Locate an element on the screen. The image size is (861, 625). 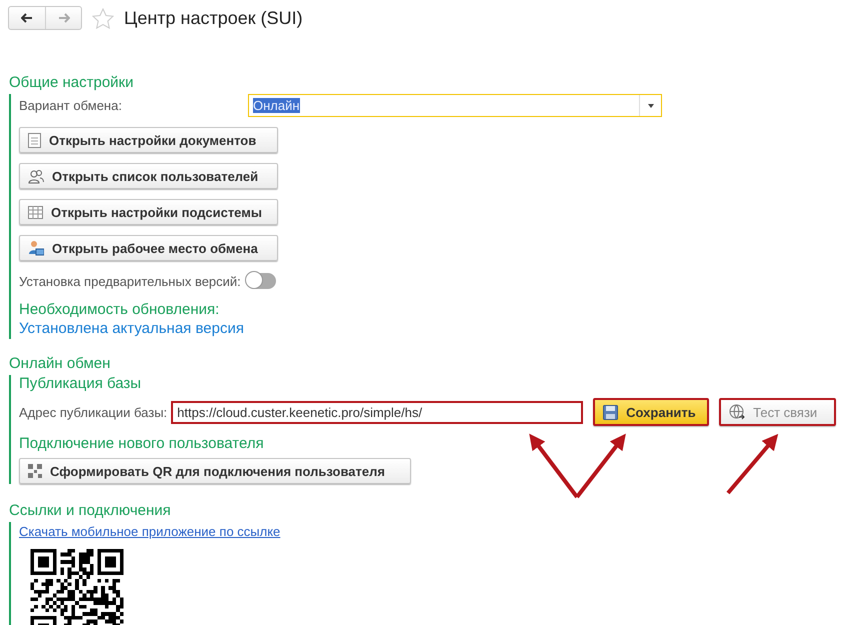
field-label: Установка предварительных версий: is located at coordinates (130, 281).